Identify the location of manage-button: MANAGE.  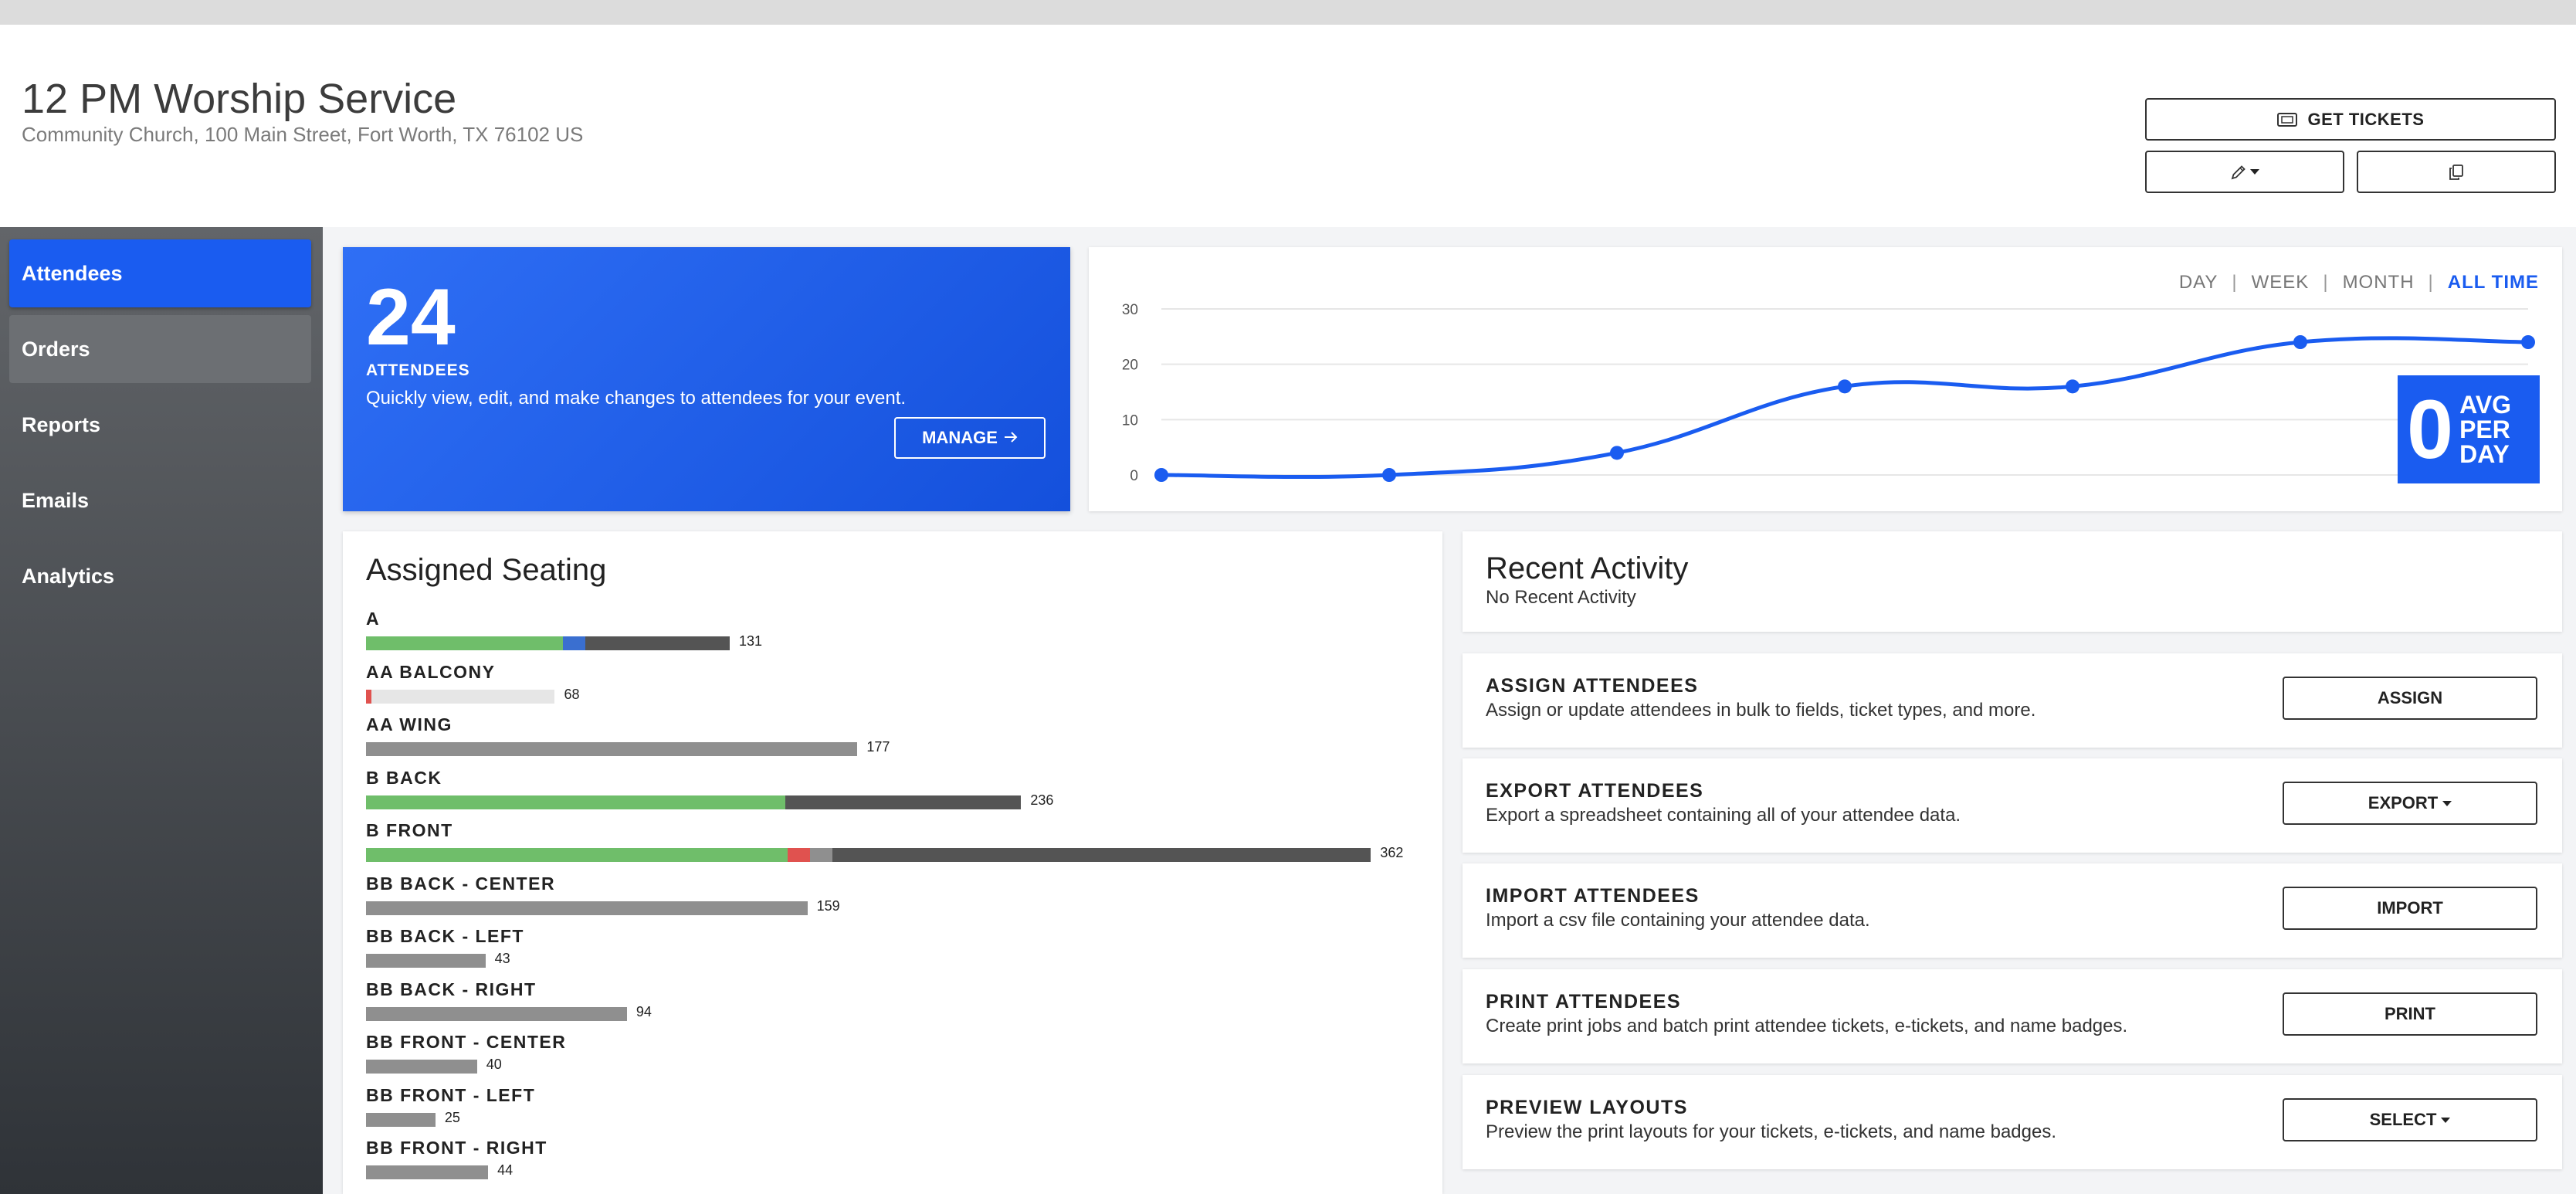
(970, 438).